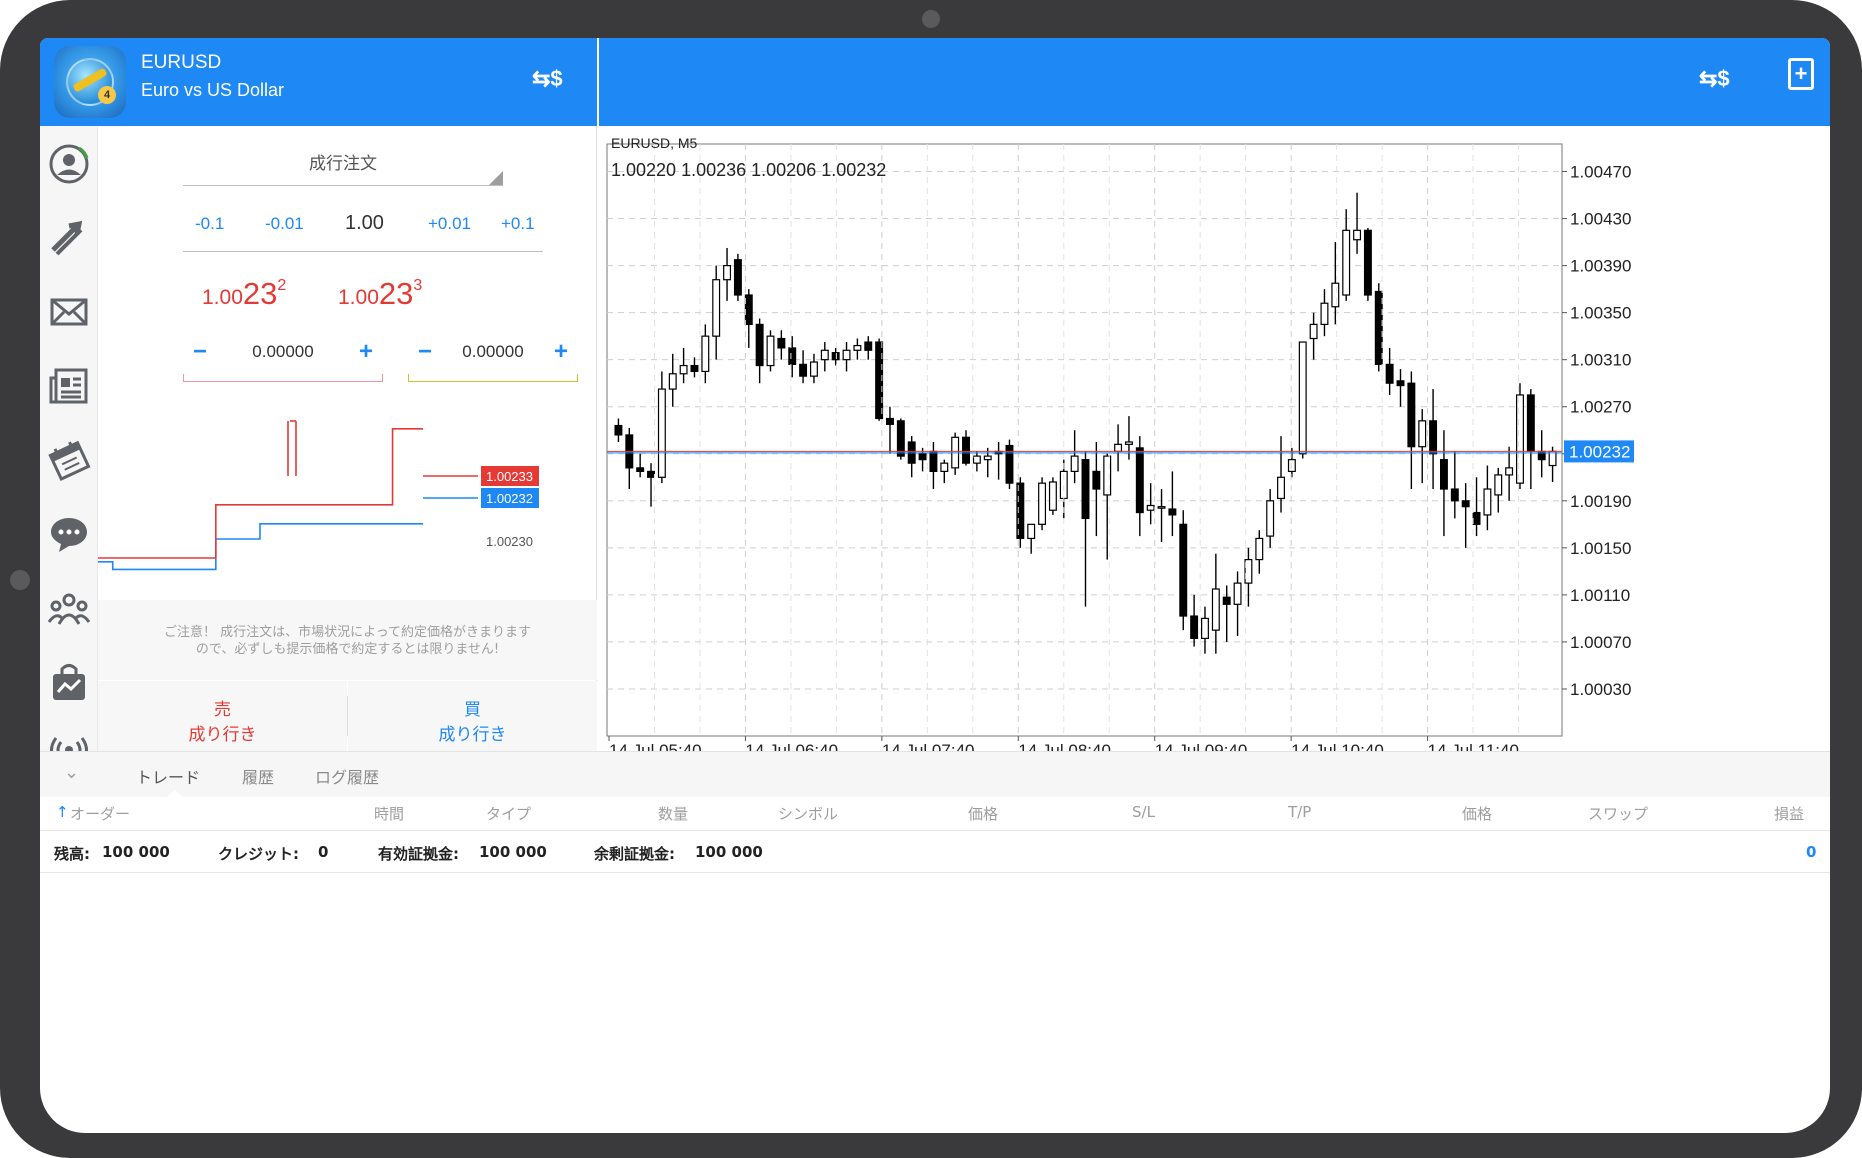 Image resolution: width=1862 pixels, height=1158 pixels. Describe the element at coordinates (493, 378) in the screenshot. I see `tp-underline` at that location.